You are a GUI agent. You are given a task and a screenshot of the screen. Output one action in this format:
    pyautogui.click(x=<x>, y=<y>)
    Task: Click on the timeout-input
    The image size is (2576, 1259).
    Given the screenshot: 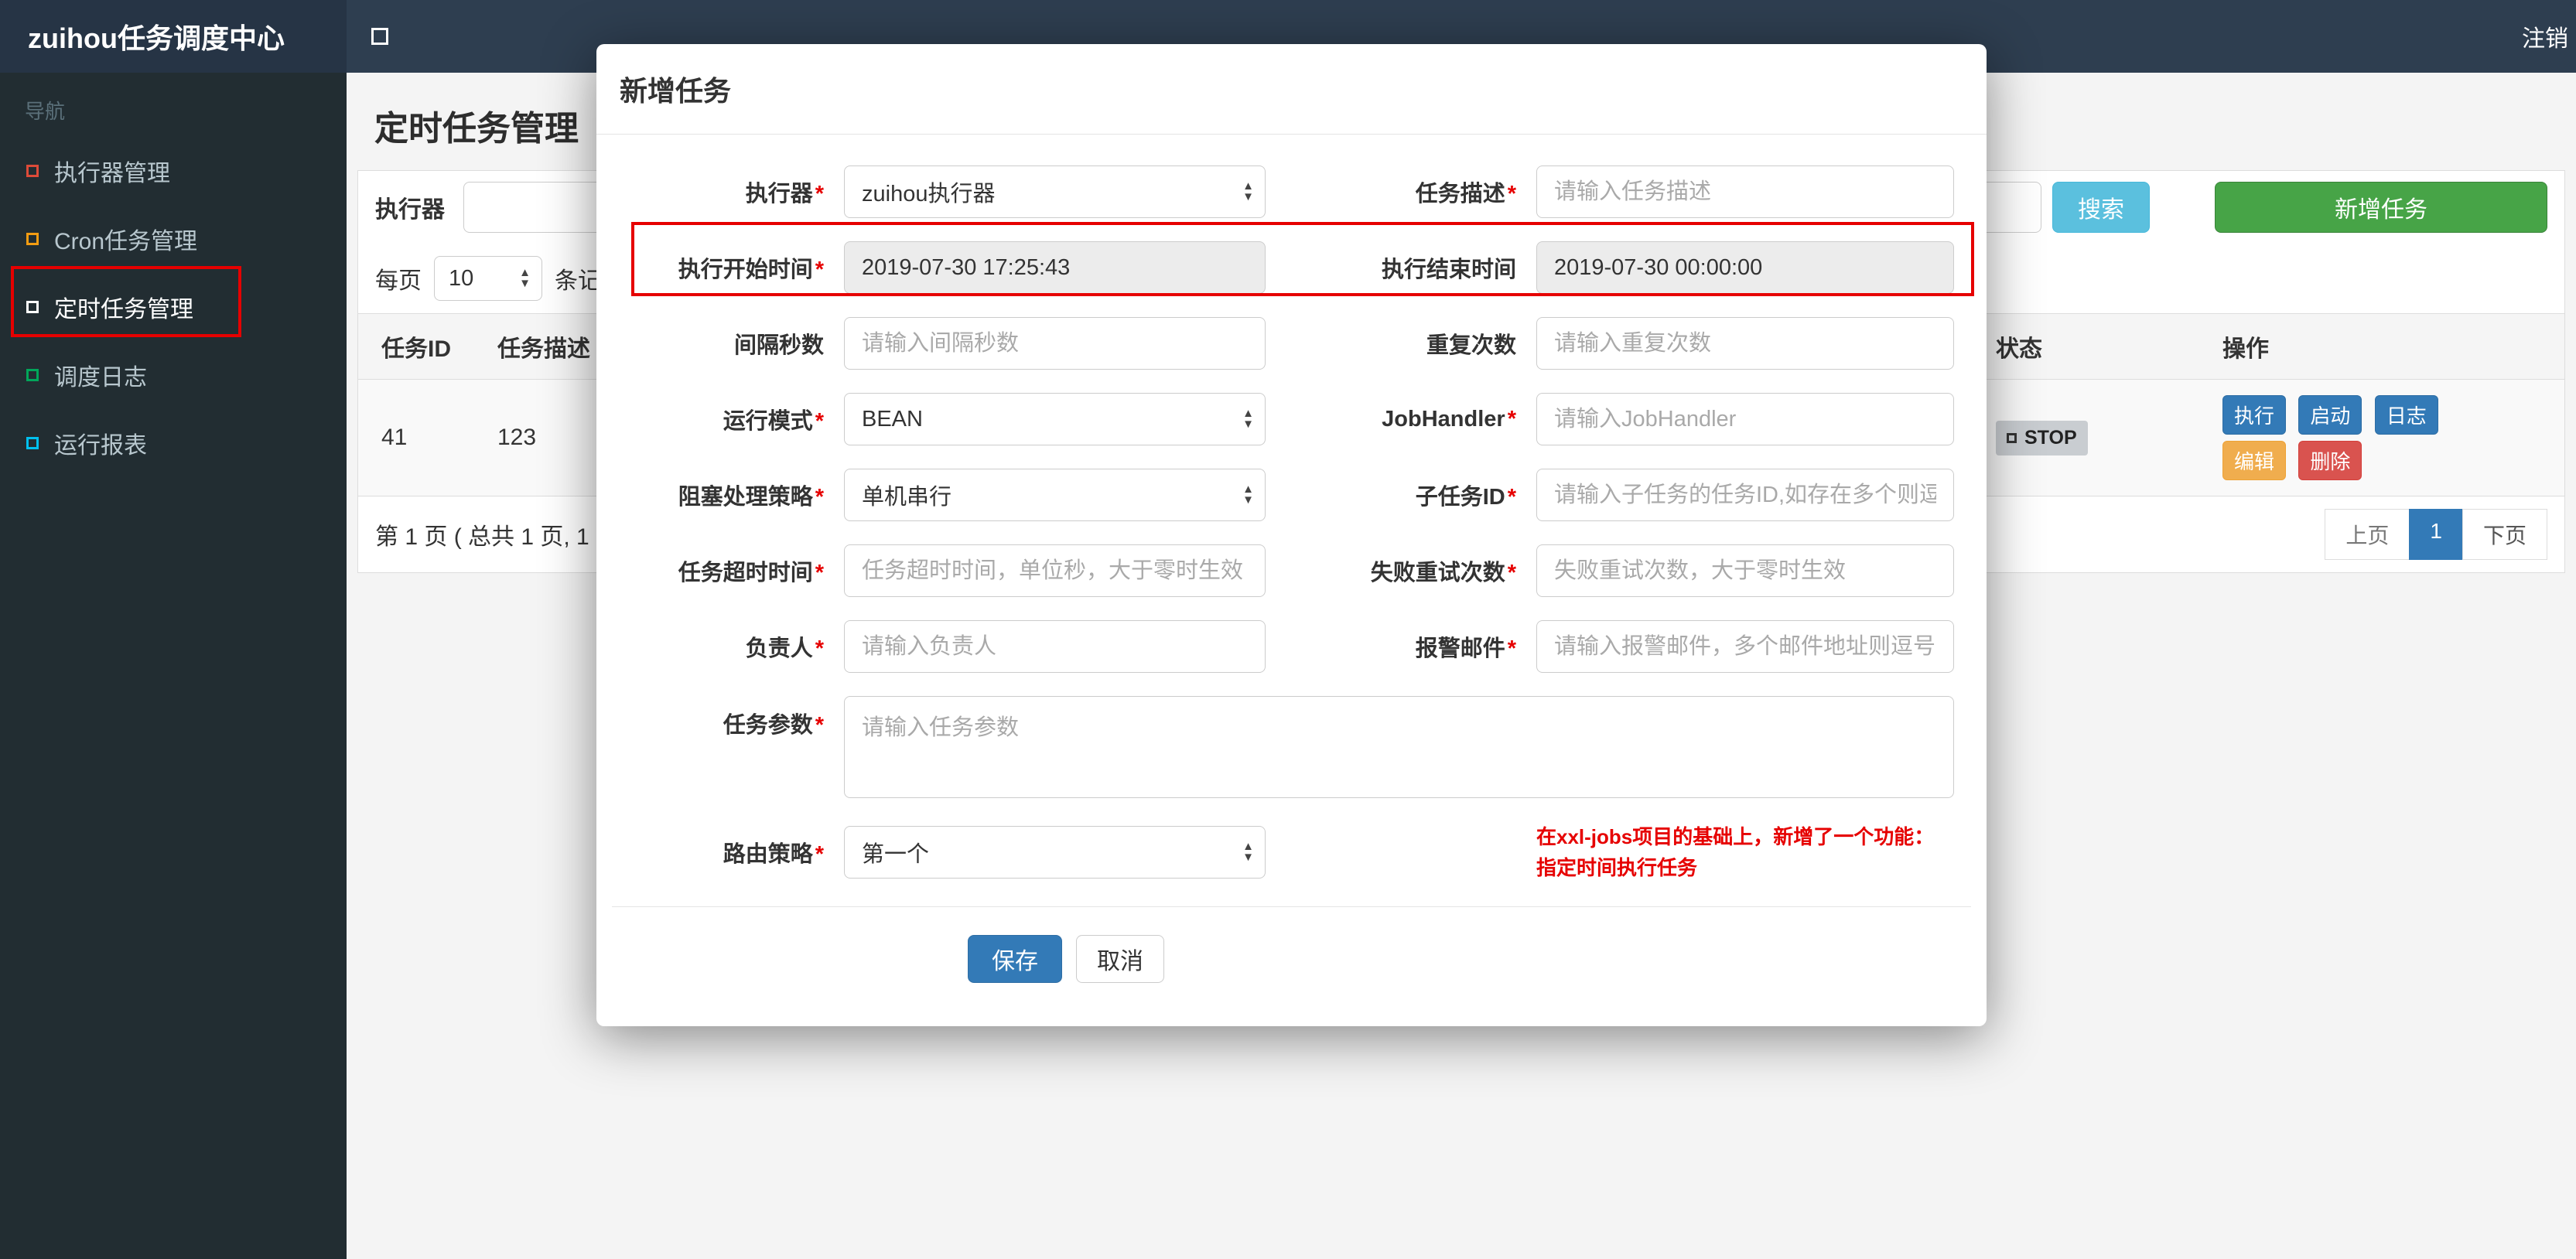 What is the action you would take?
    pyautogui.click(x=1055, y=570)
    